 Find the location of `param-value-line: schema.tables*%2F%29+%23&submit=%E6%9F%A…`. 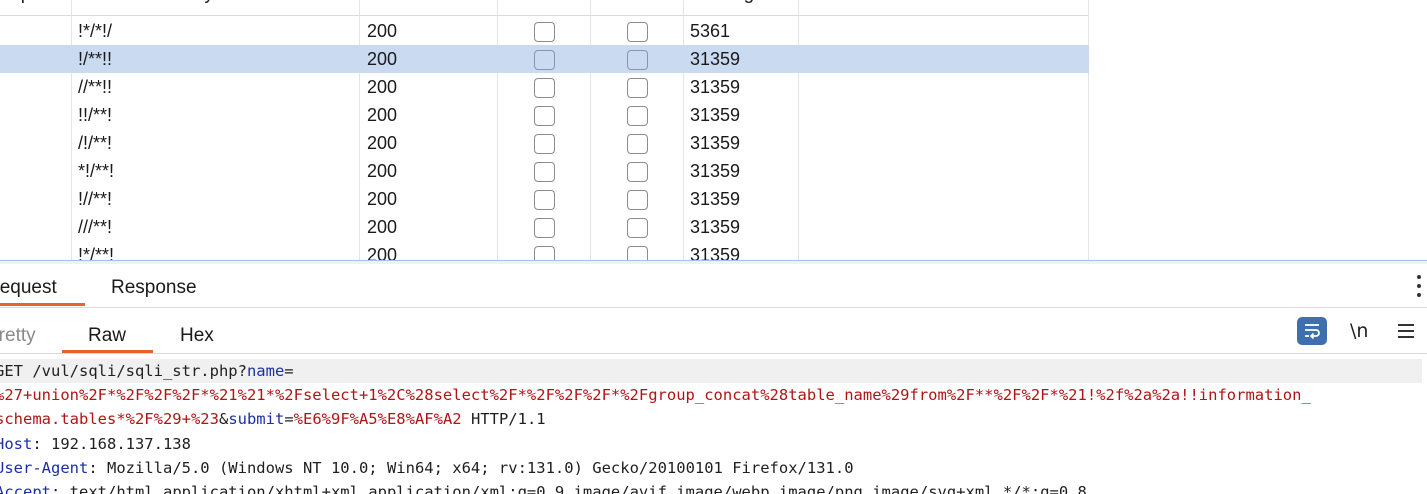

param-value-line: schema.tables*%2F%29+%23&submit=%E6%9F%A… is located at coordinates (273, 419).